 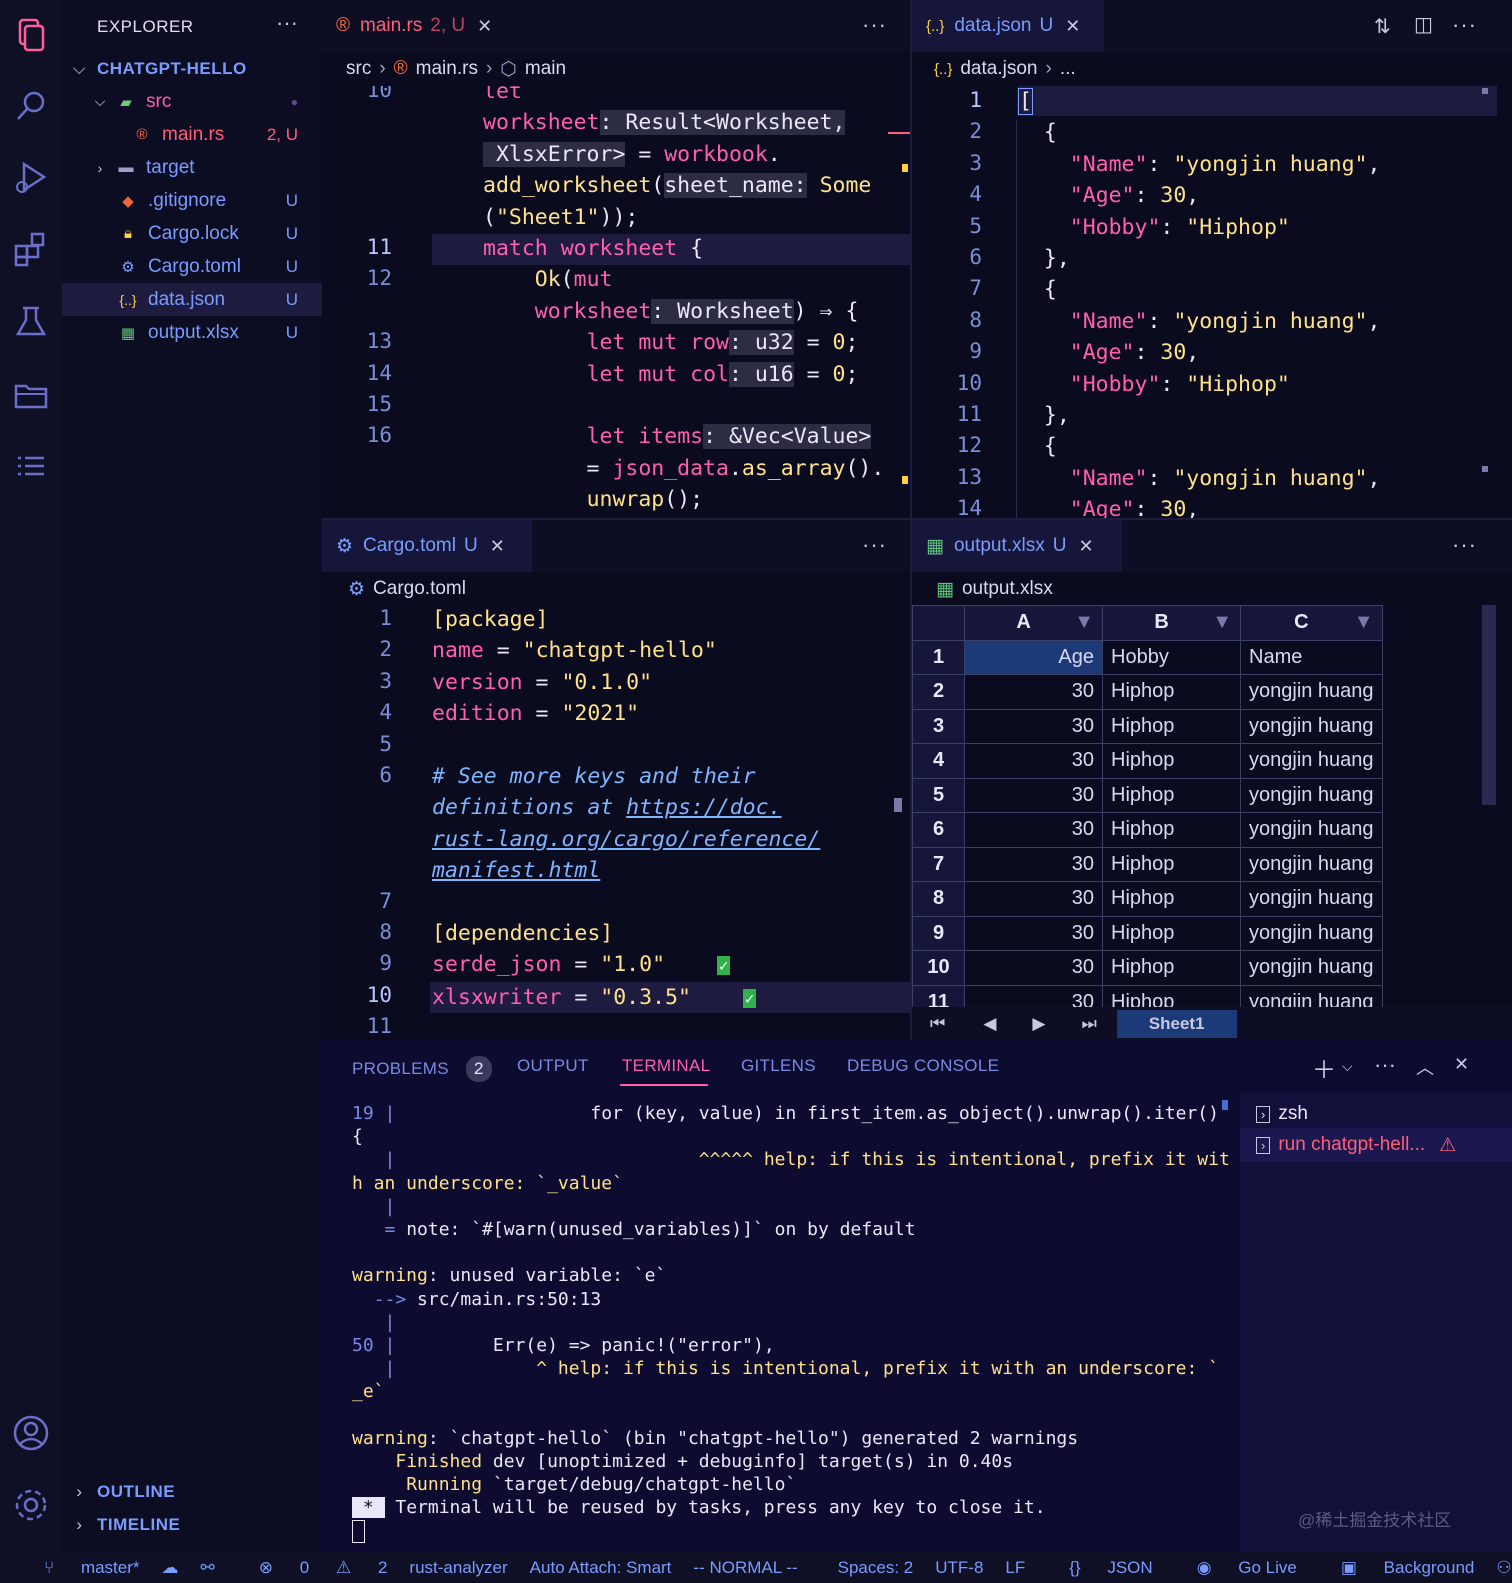 I want to click on search-icon, so click(x=31, y=107).